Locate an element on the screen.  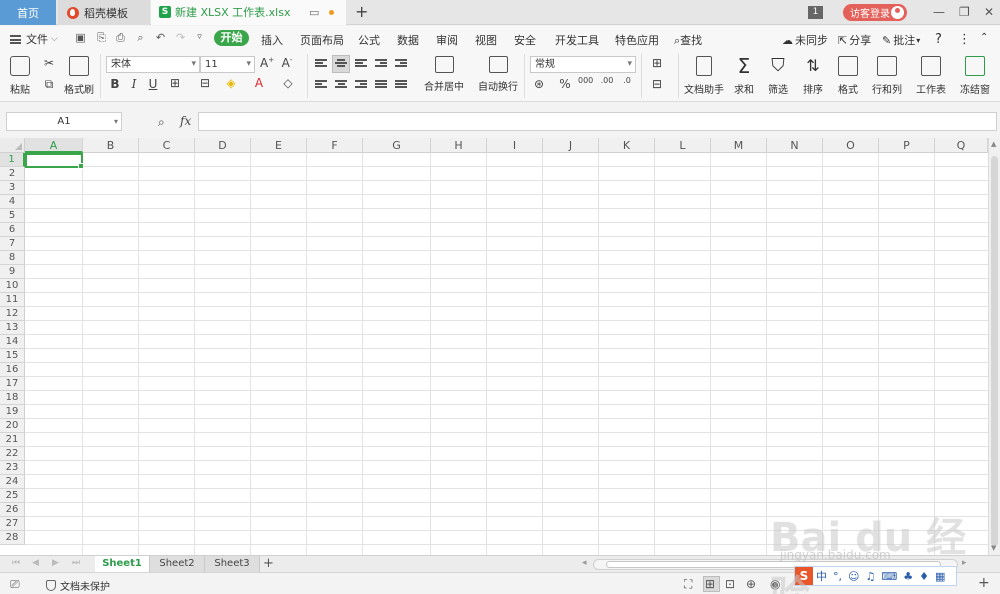
tab-developer: 开发工具 is located at coordinates (577, 40).